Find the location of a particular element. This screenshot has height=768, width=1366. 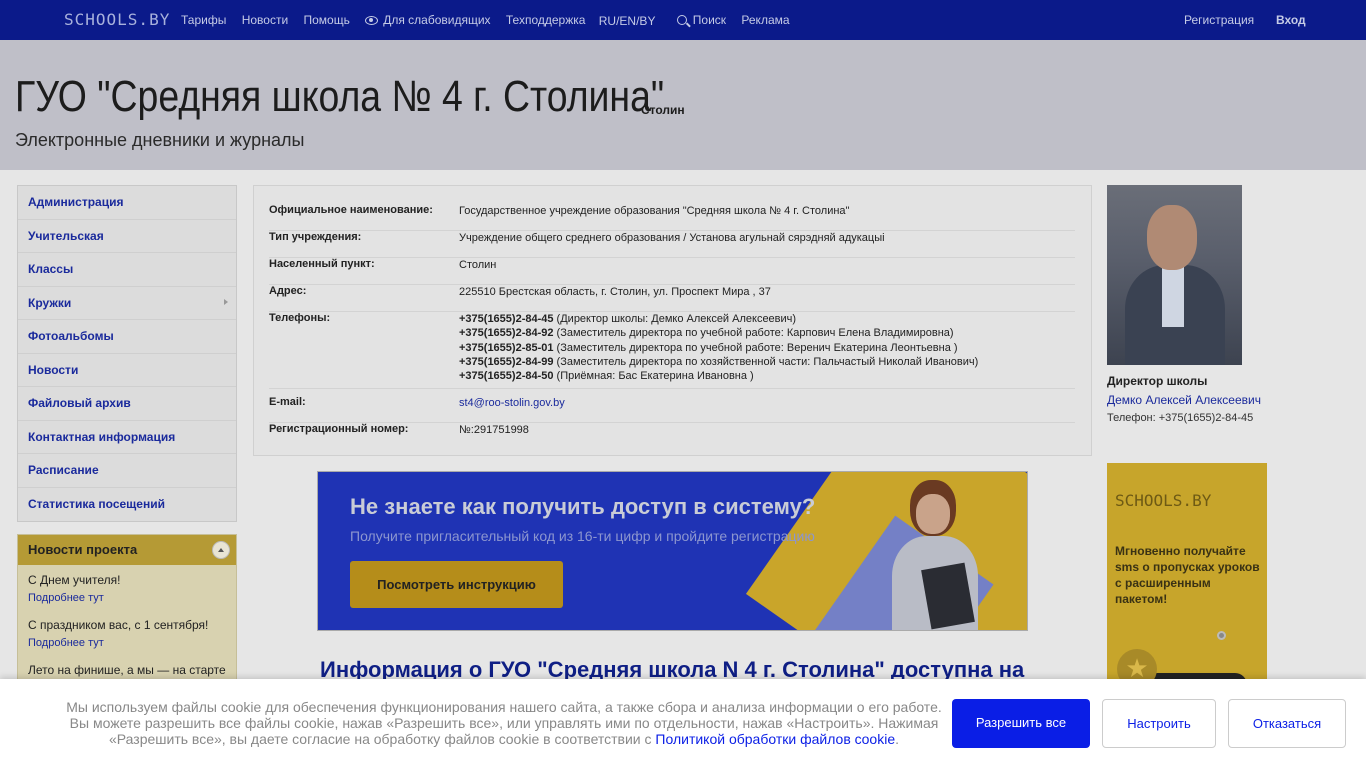

info-row-email: E-mail: st4@roo-stolin.gov.by is located at coordinates (672, 409).